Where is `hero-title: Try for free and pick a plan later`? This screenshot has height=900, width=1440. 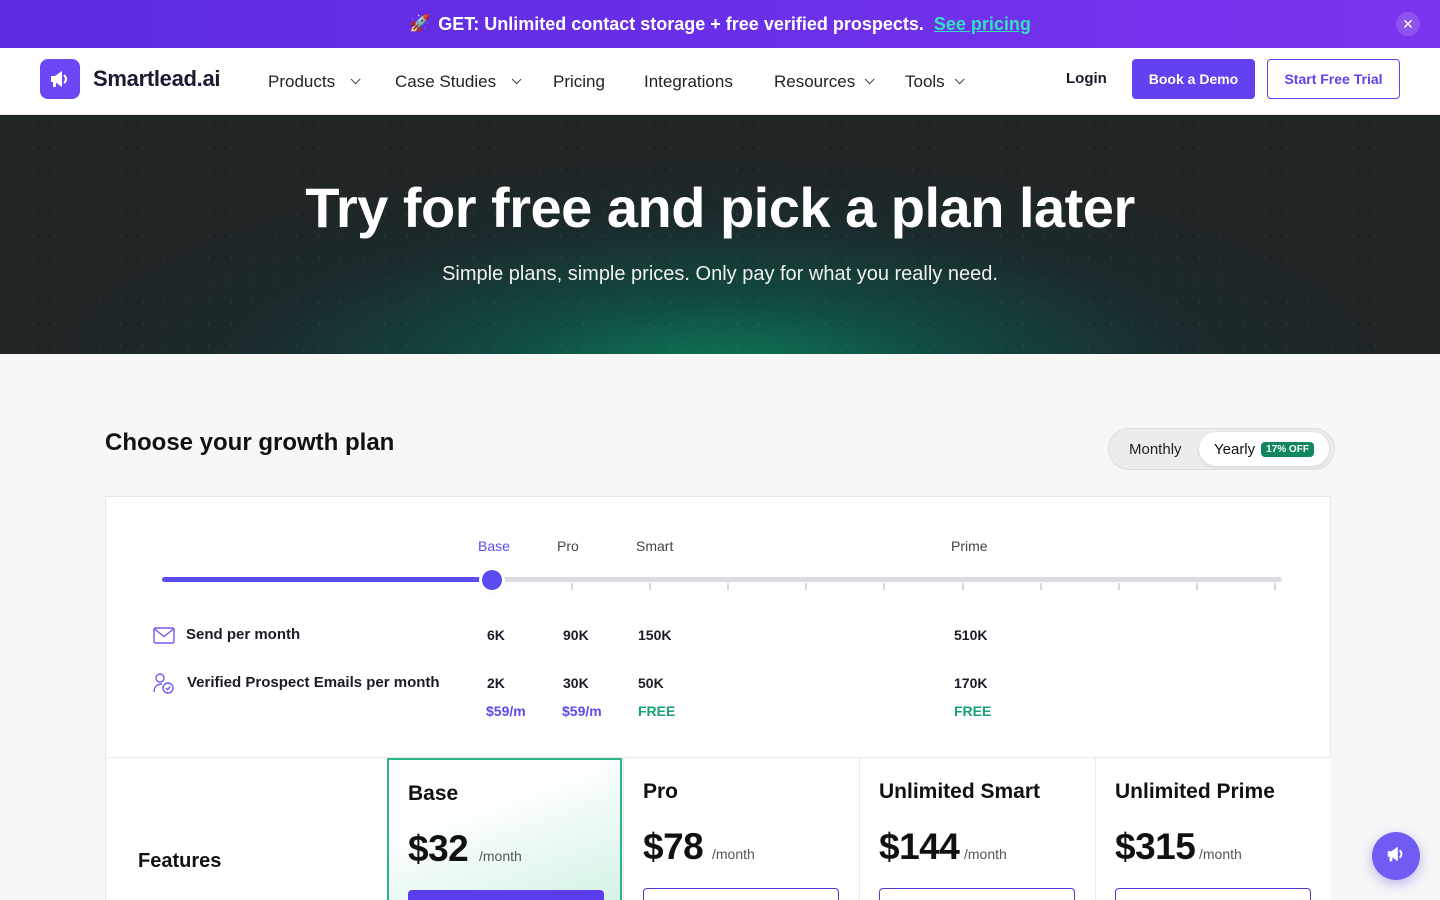 hero-title: Try for free and pick a plan later is located at coordinates (720, 207).